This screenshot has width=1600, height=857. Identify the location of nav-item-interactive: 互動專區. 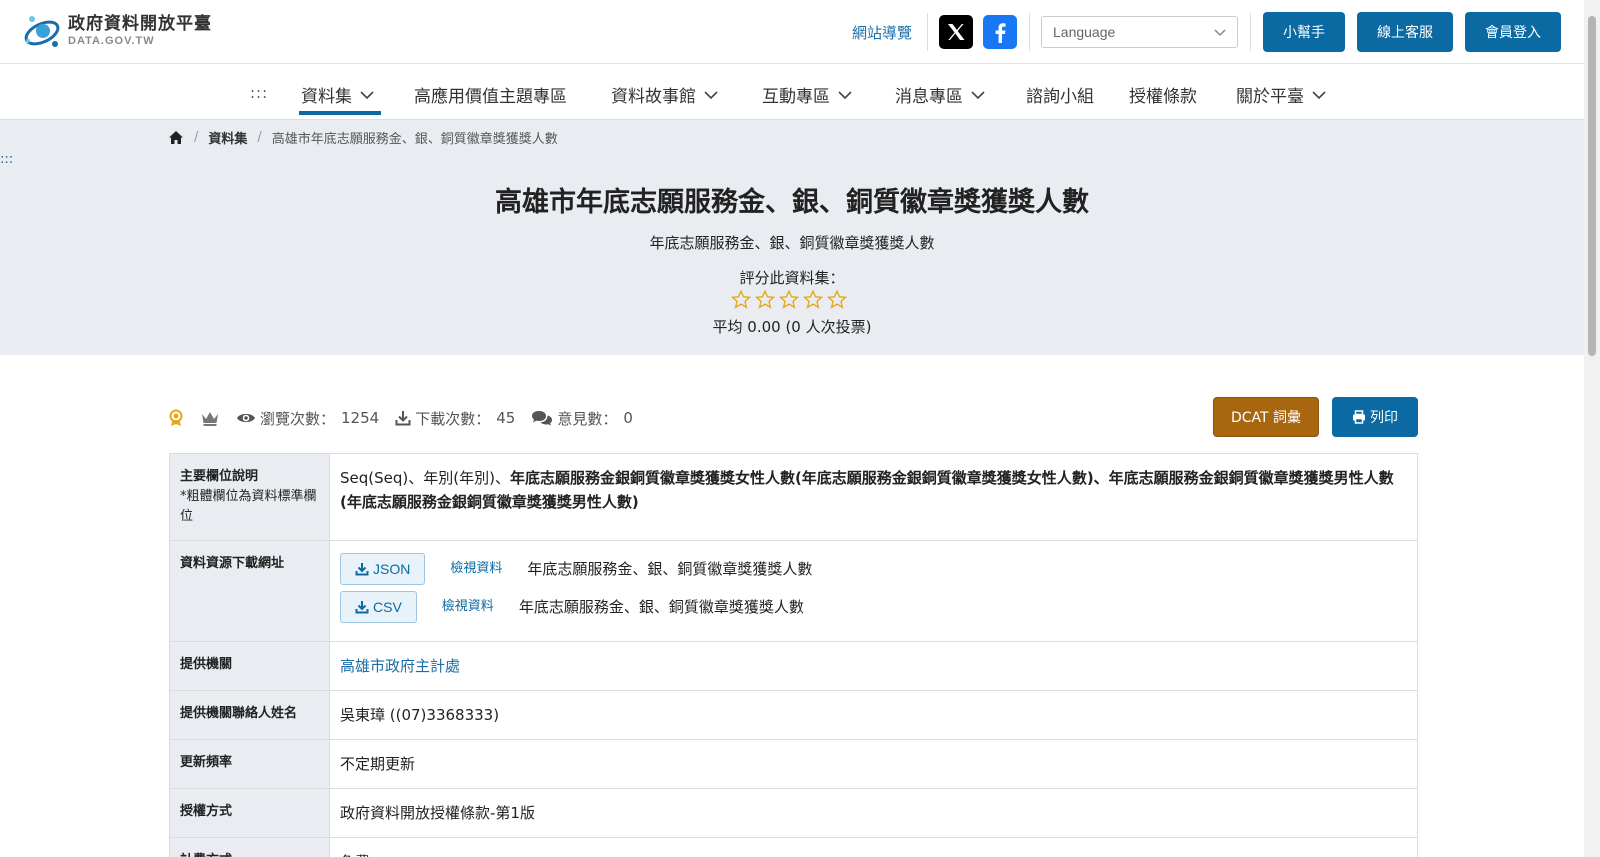
(807, 94).